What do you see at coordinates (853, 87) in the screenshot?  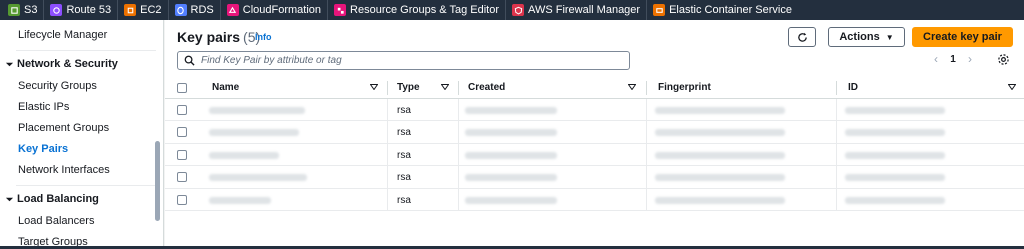 I see `column-header-id: ID` at bounding box center [853, 87].